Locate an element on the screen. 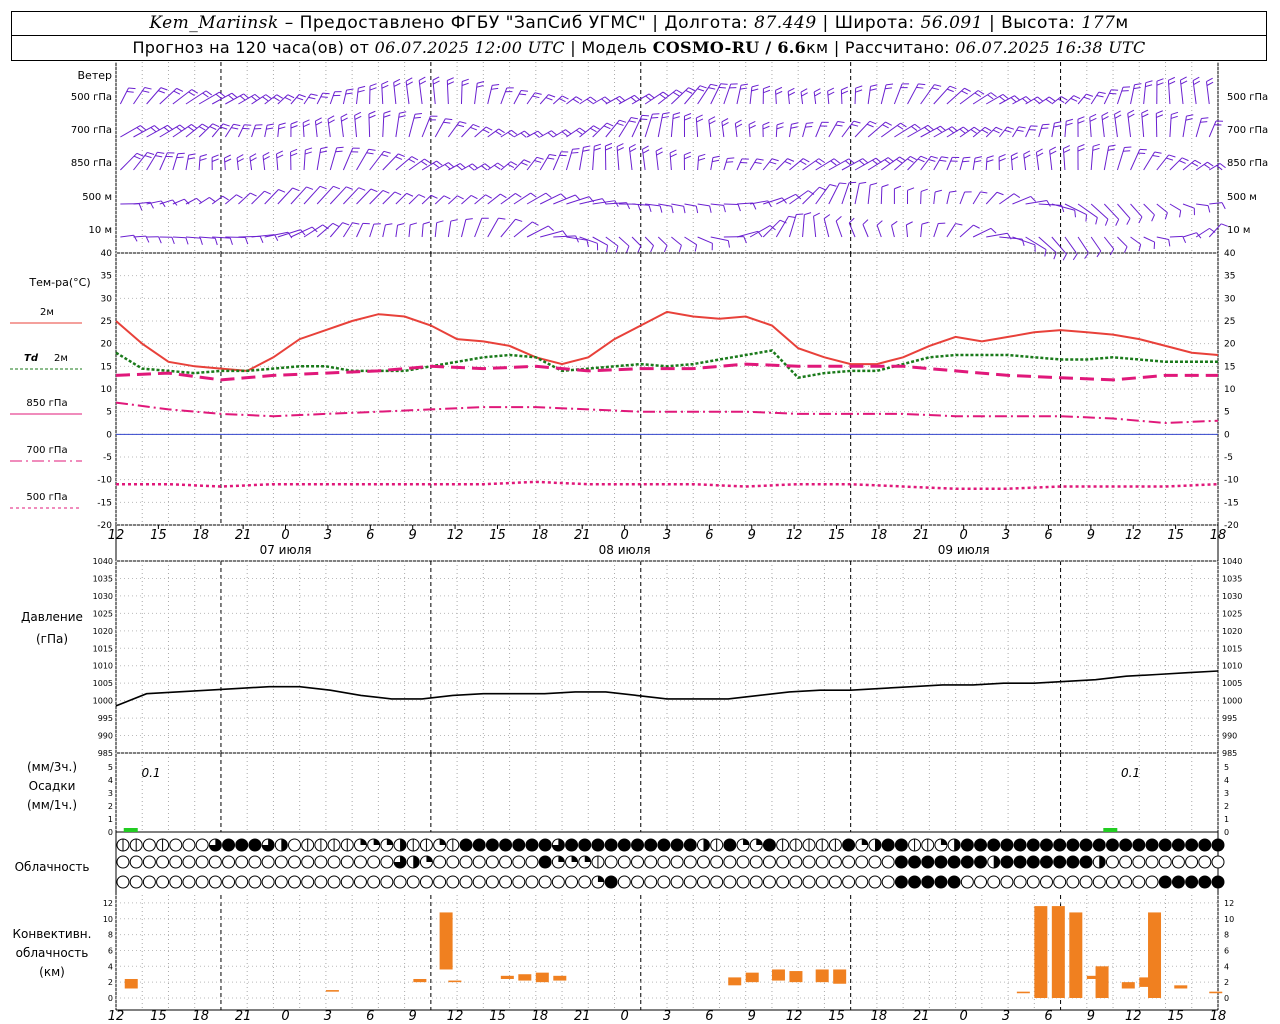  pressure-ytick-right: 1030 is located at coordinates (1232, 596).